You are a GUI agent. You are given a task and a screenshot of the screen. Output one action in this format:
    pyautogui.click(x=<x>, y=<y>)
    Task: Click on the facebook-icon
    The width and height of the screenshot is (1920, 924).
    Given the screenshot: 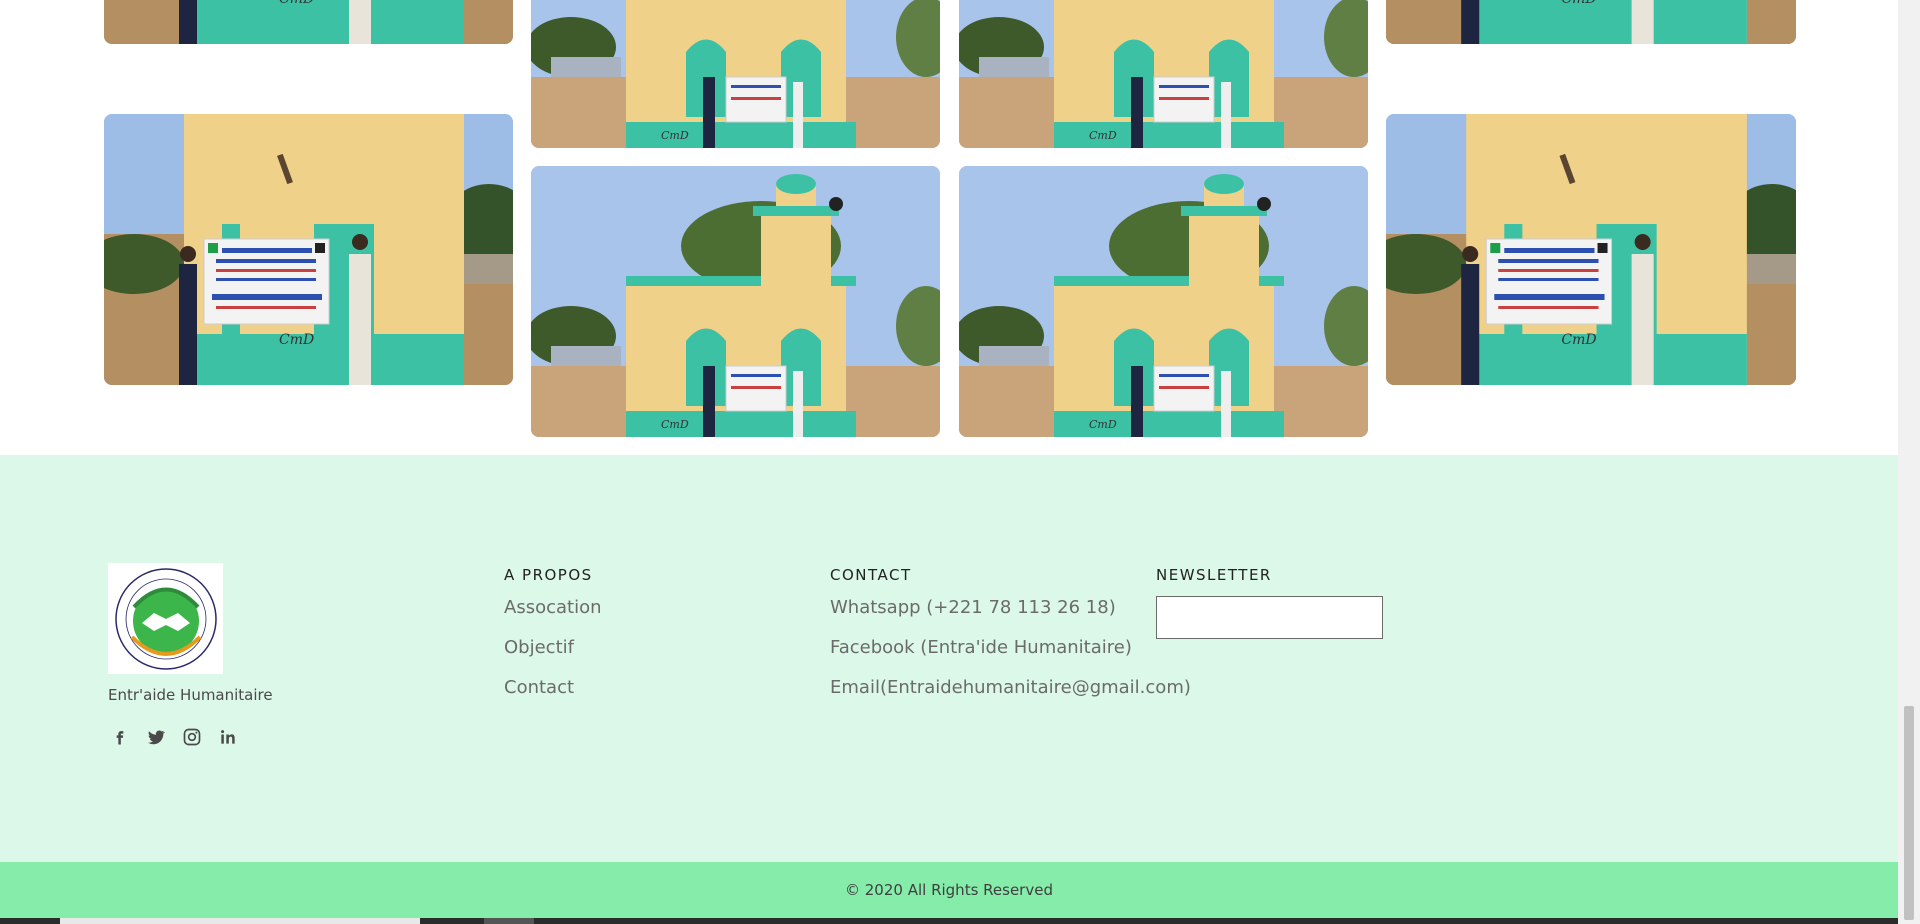 What is the action you would take?
    pyautogui.click(x=120, y=737)
    